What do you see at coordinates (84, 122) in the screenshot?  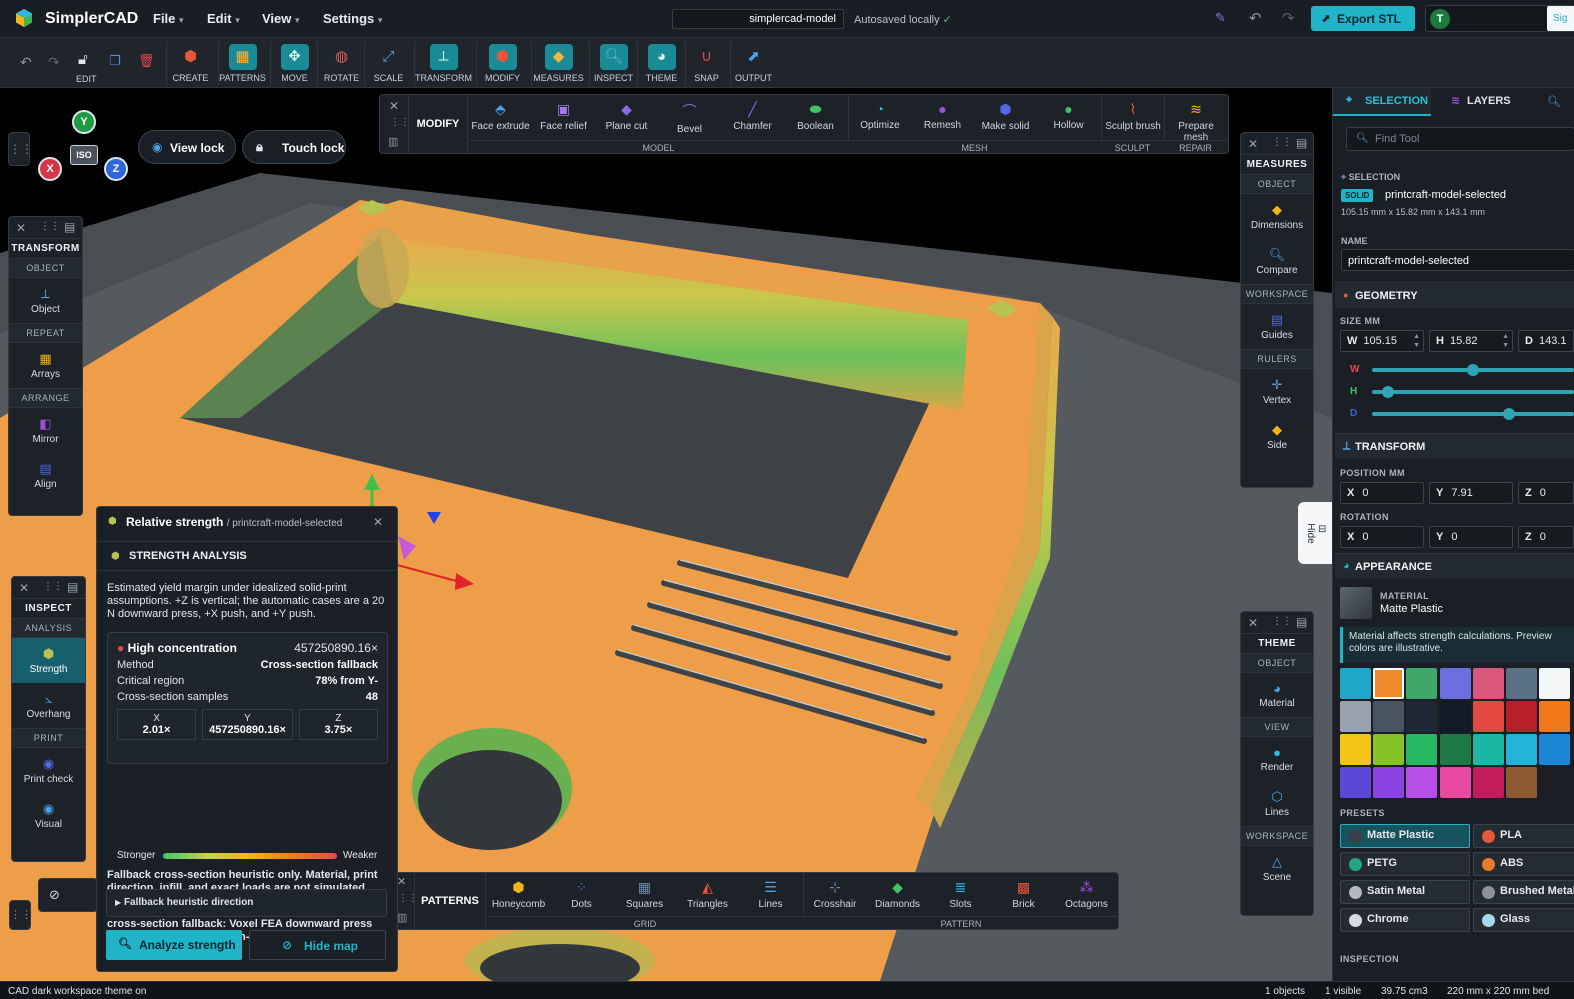 I see `axis-y-button: Y` at bounding box center [84, 122].